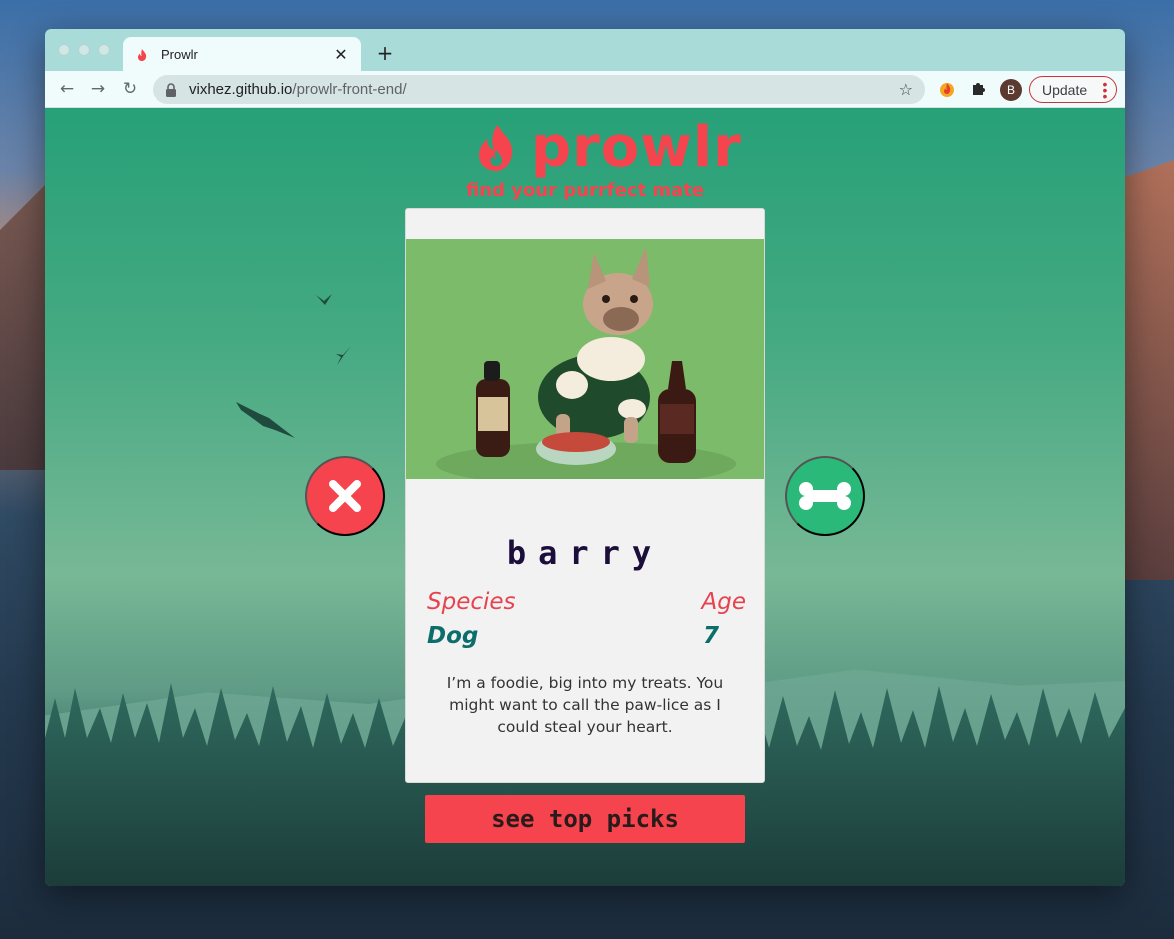  Describe the element at coordinates (130, 89) in the screenshot. I see `reload-icon: ↻` at that location.